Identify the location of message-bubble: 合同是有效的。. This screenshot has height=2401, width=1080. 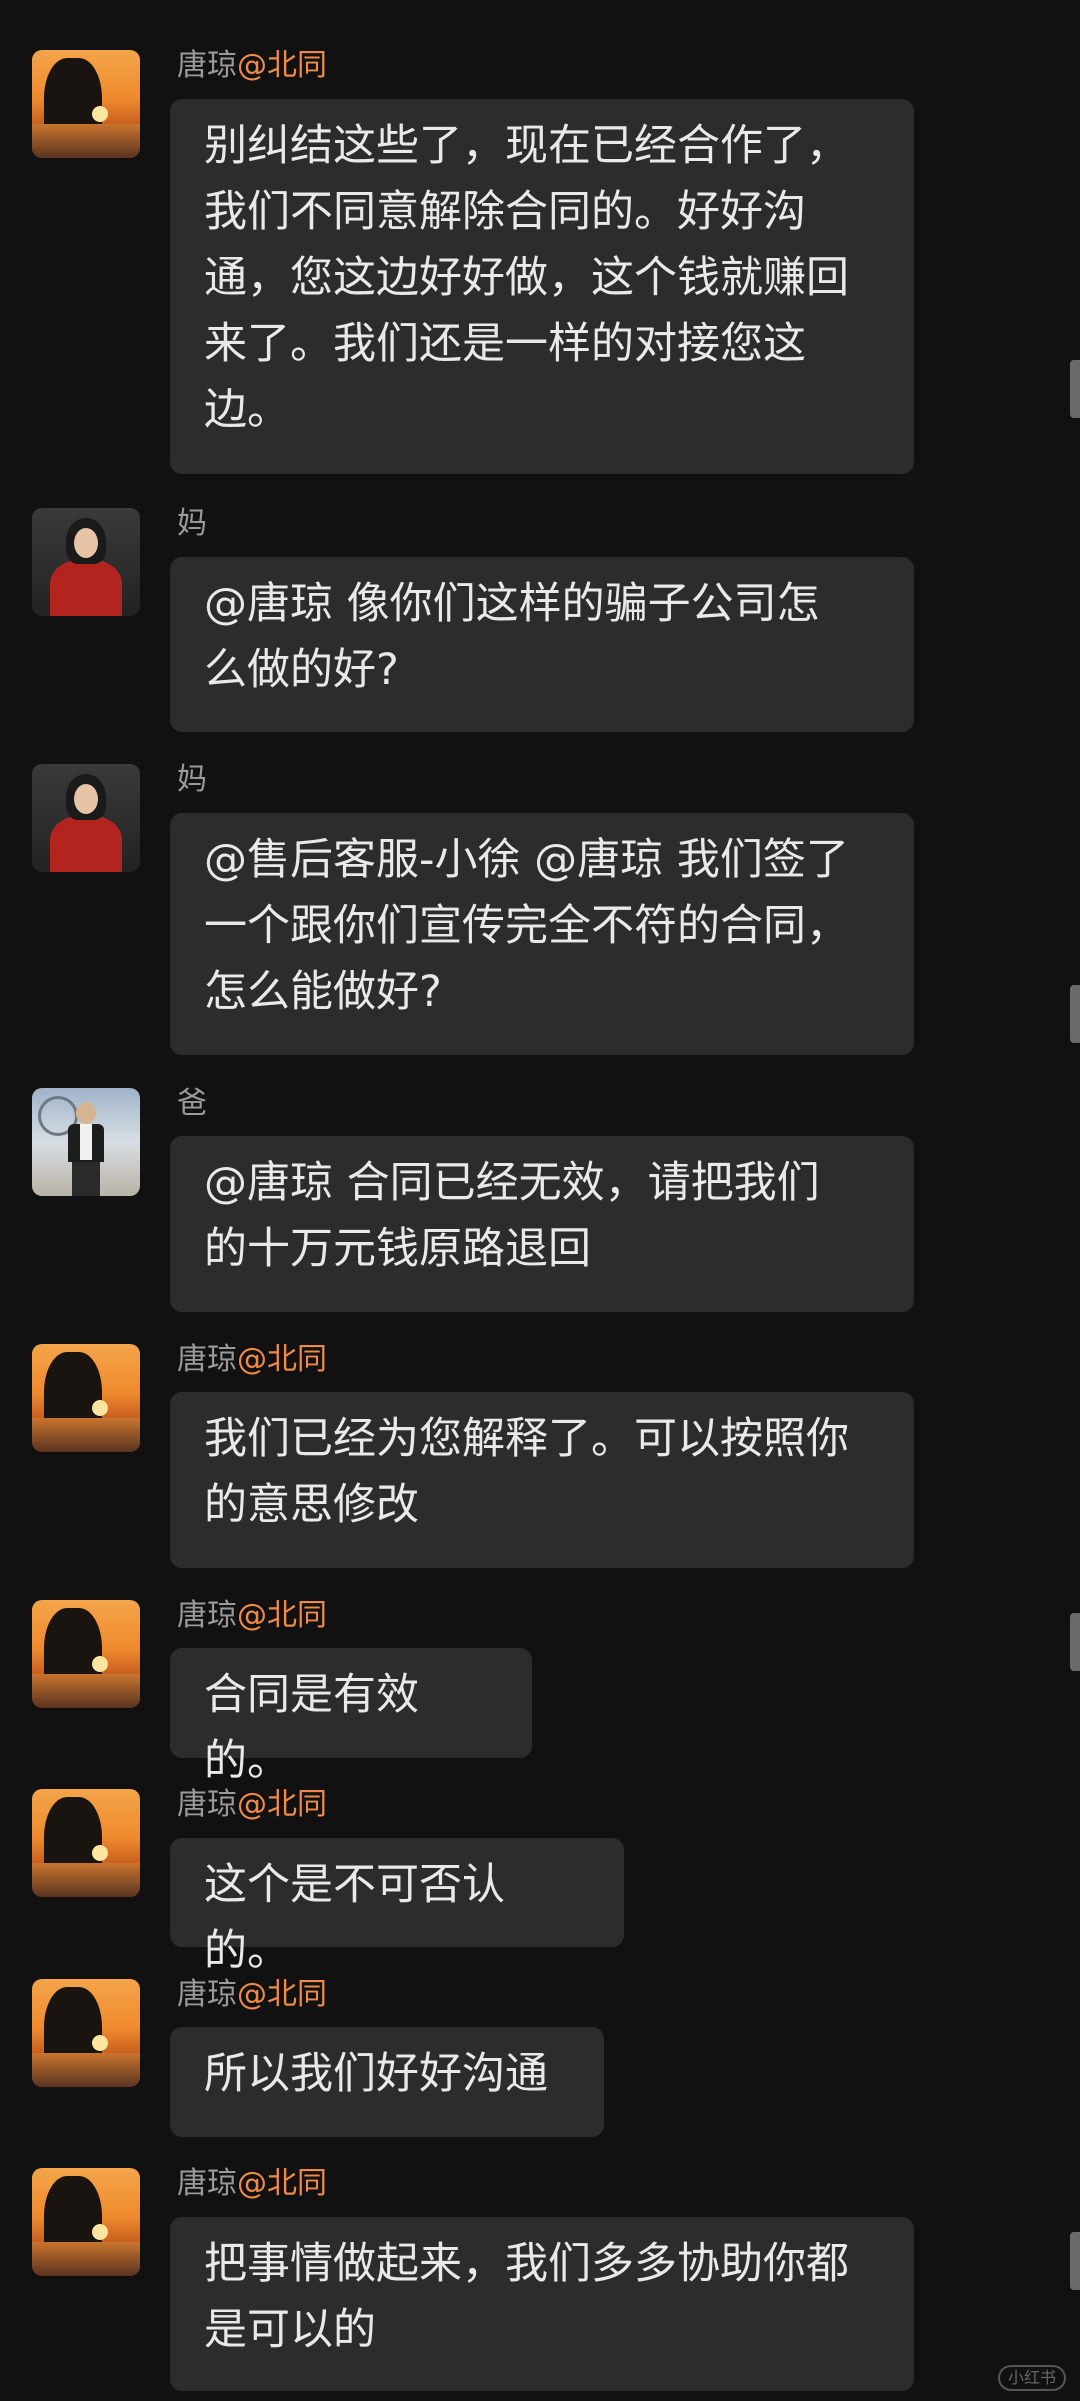
(351, 1717).